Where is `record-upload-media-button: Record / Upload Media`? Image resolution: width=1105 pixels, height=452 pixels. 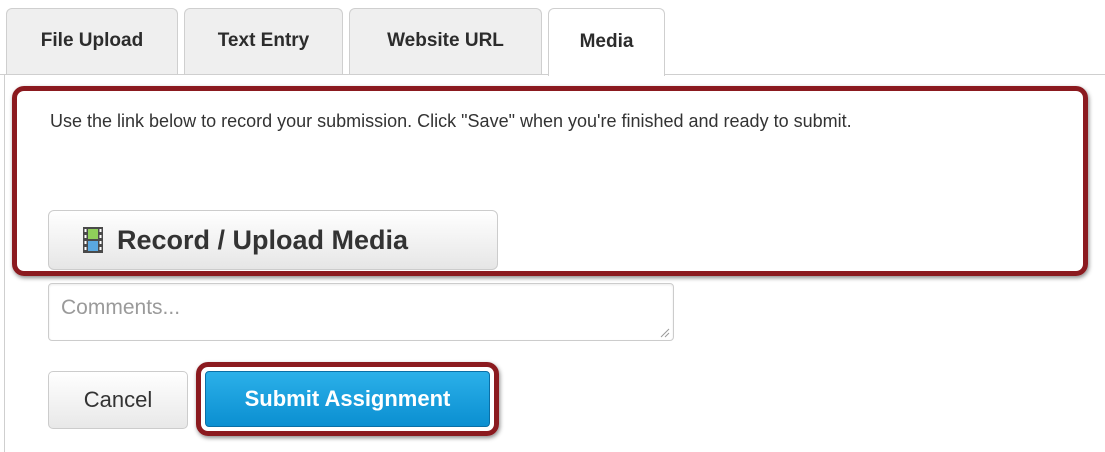
record-upload-media-button: Record / Upload Media is located at coordinates (273, 240).